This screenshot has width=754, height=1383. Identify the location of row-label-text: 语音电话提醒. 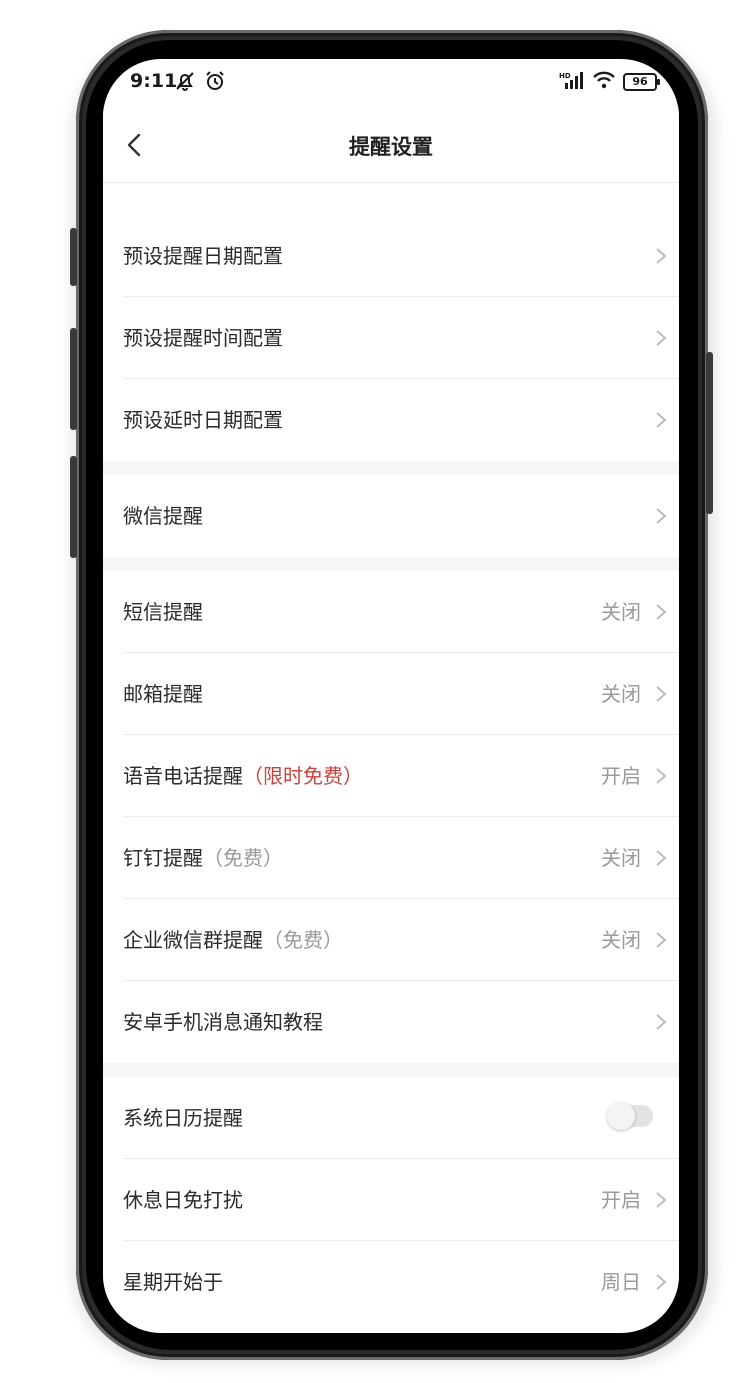
(183, 776).